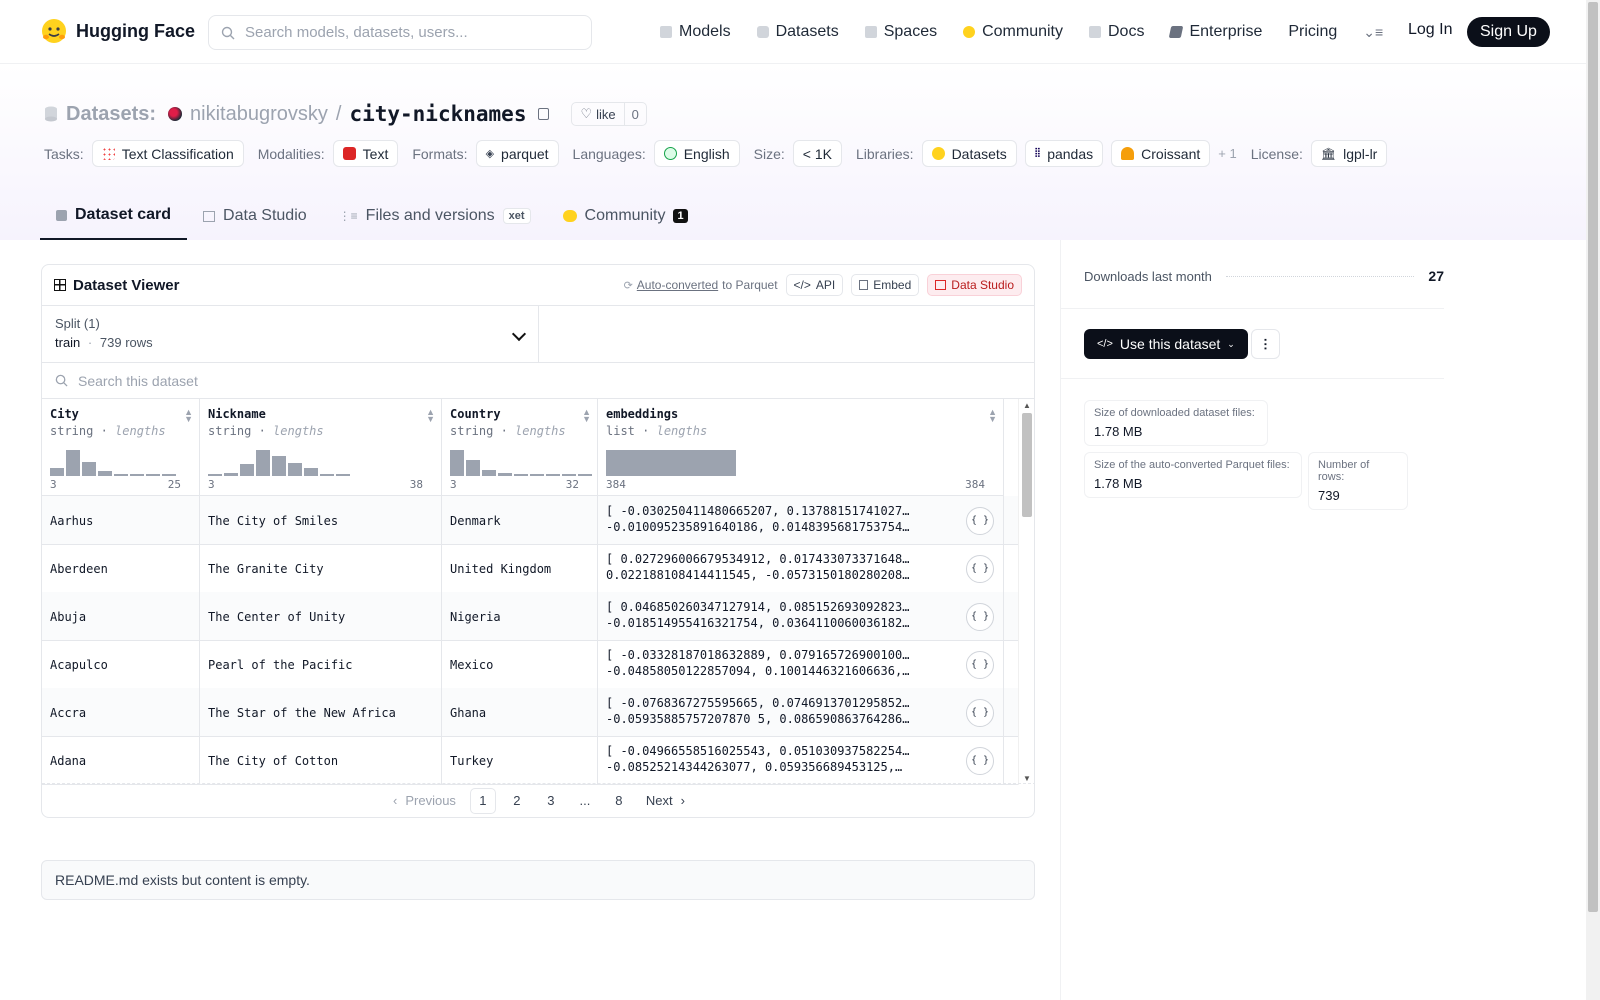 The width and height of the screenshot is (1600, 1000). I want to click on nav-datasets: Datasets, so click(797, 32).